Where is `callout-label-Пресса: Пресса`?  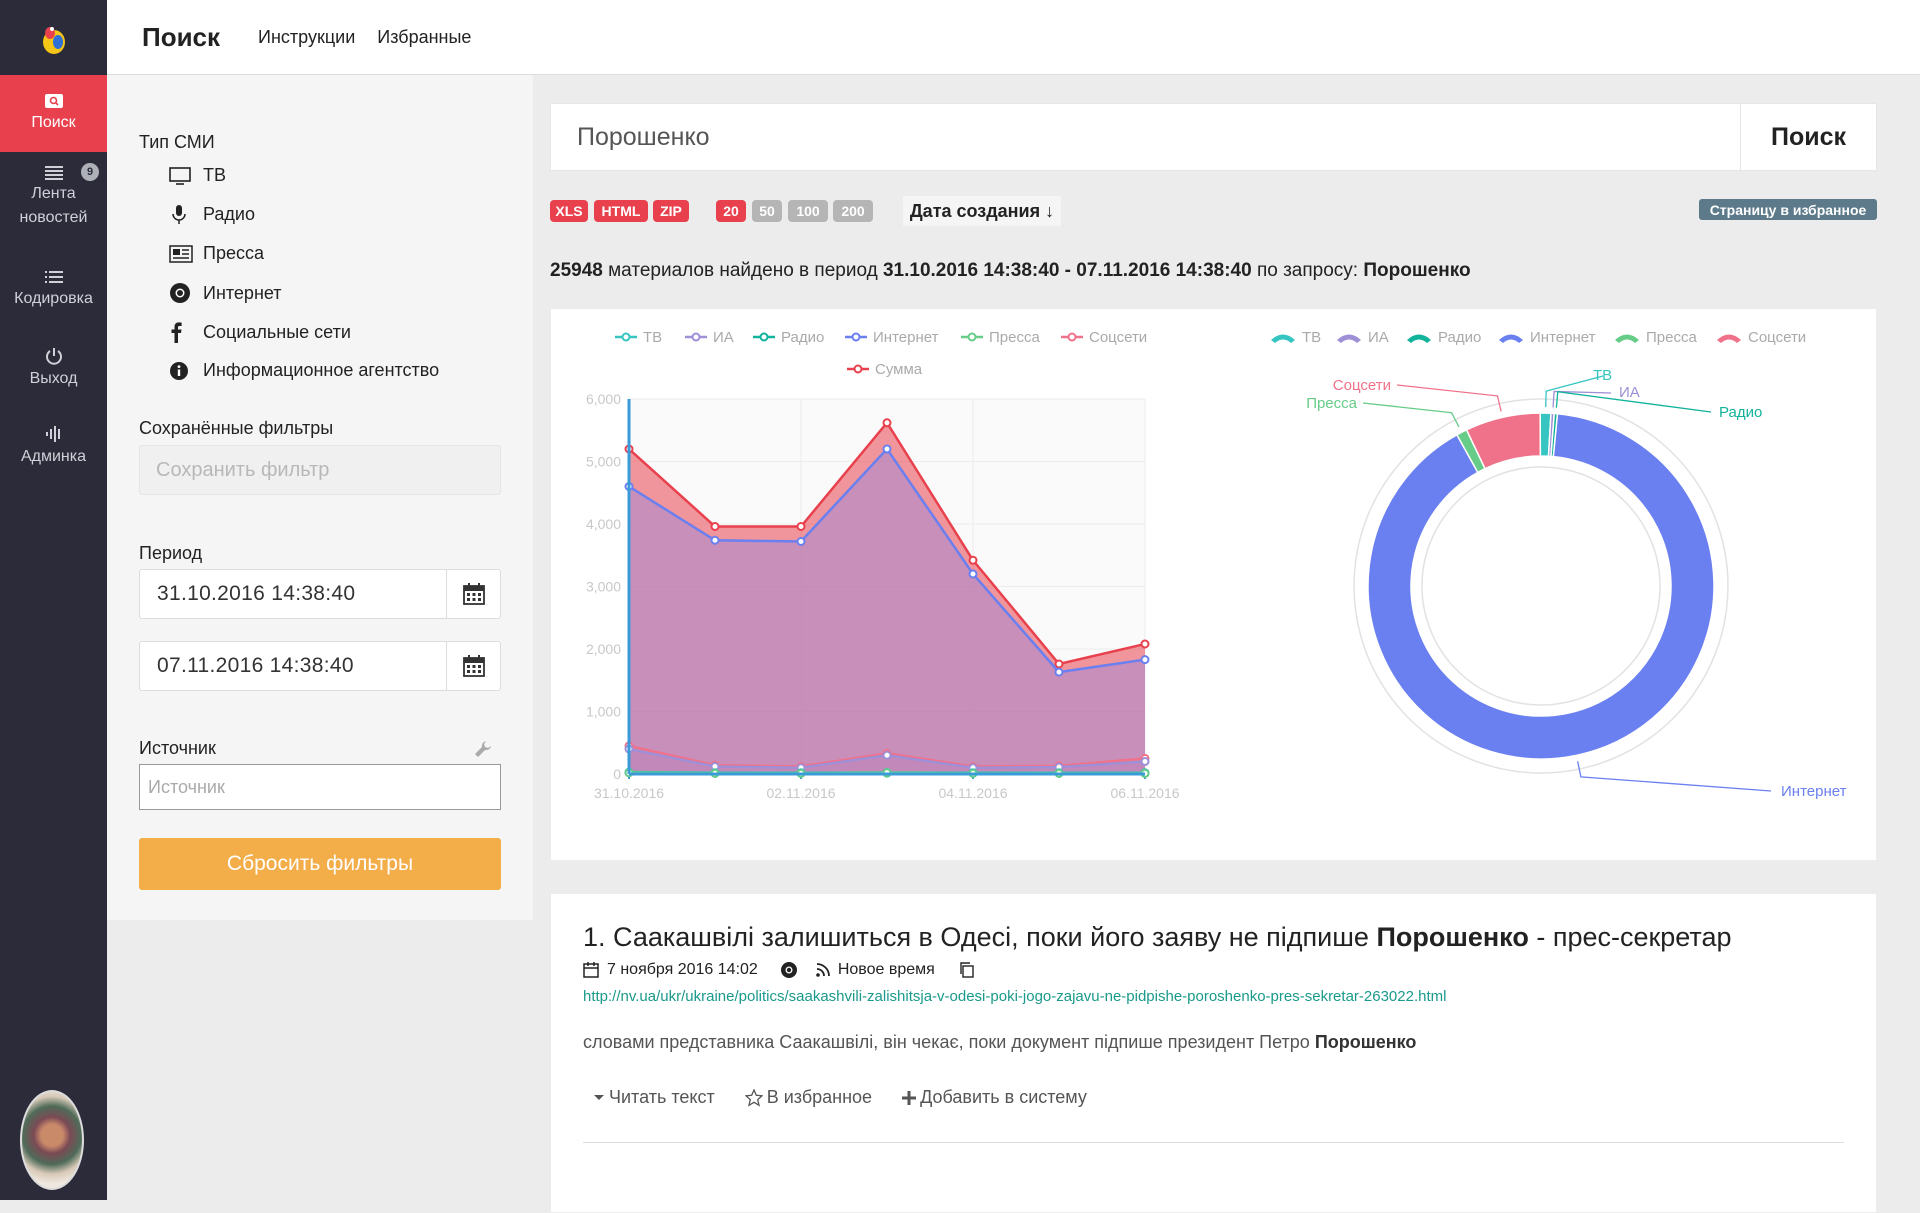
callout-label-Пресса: Пресса is located at coordinates (1331, 403).